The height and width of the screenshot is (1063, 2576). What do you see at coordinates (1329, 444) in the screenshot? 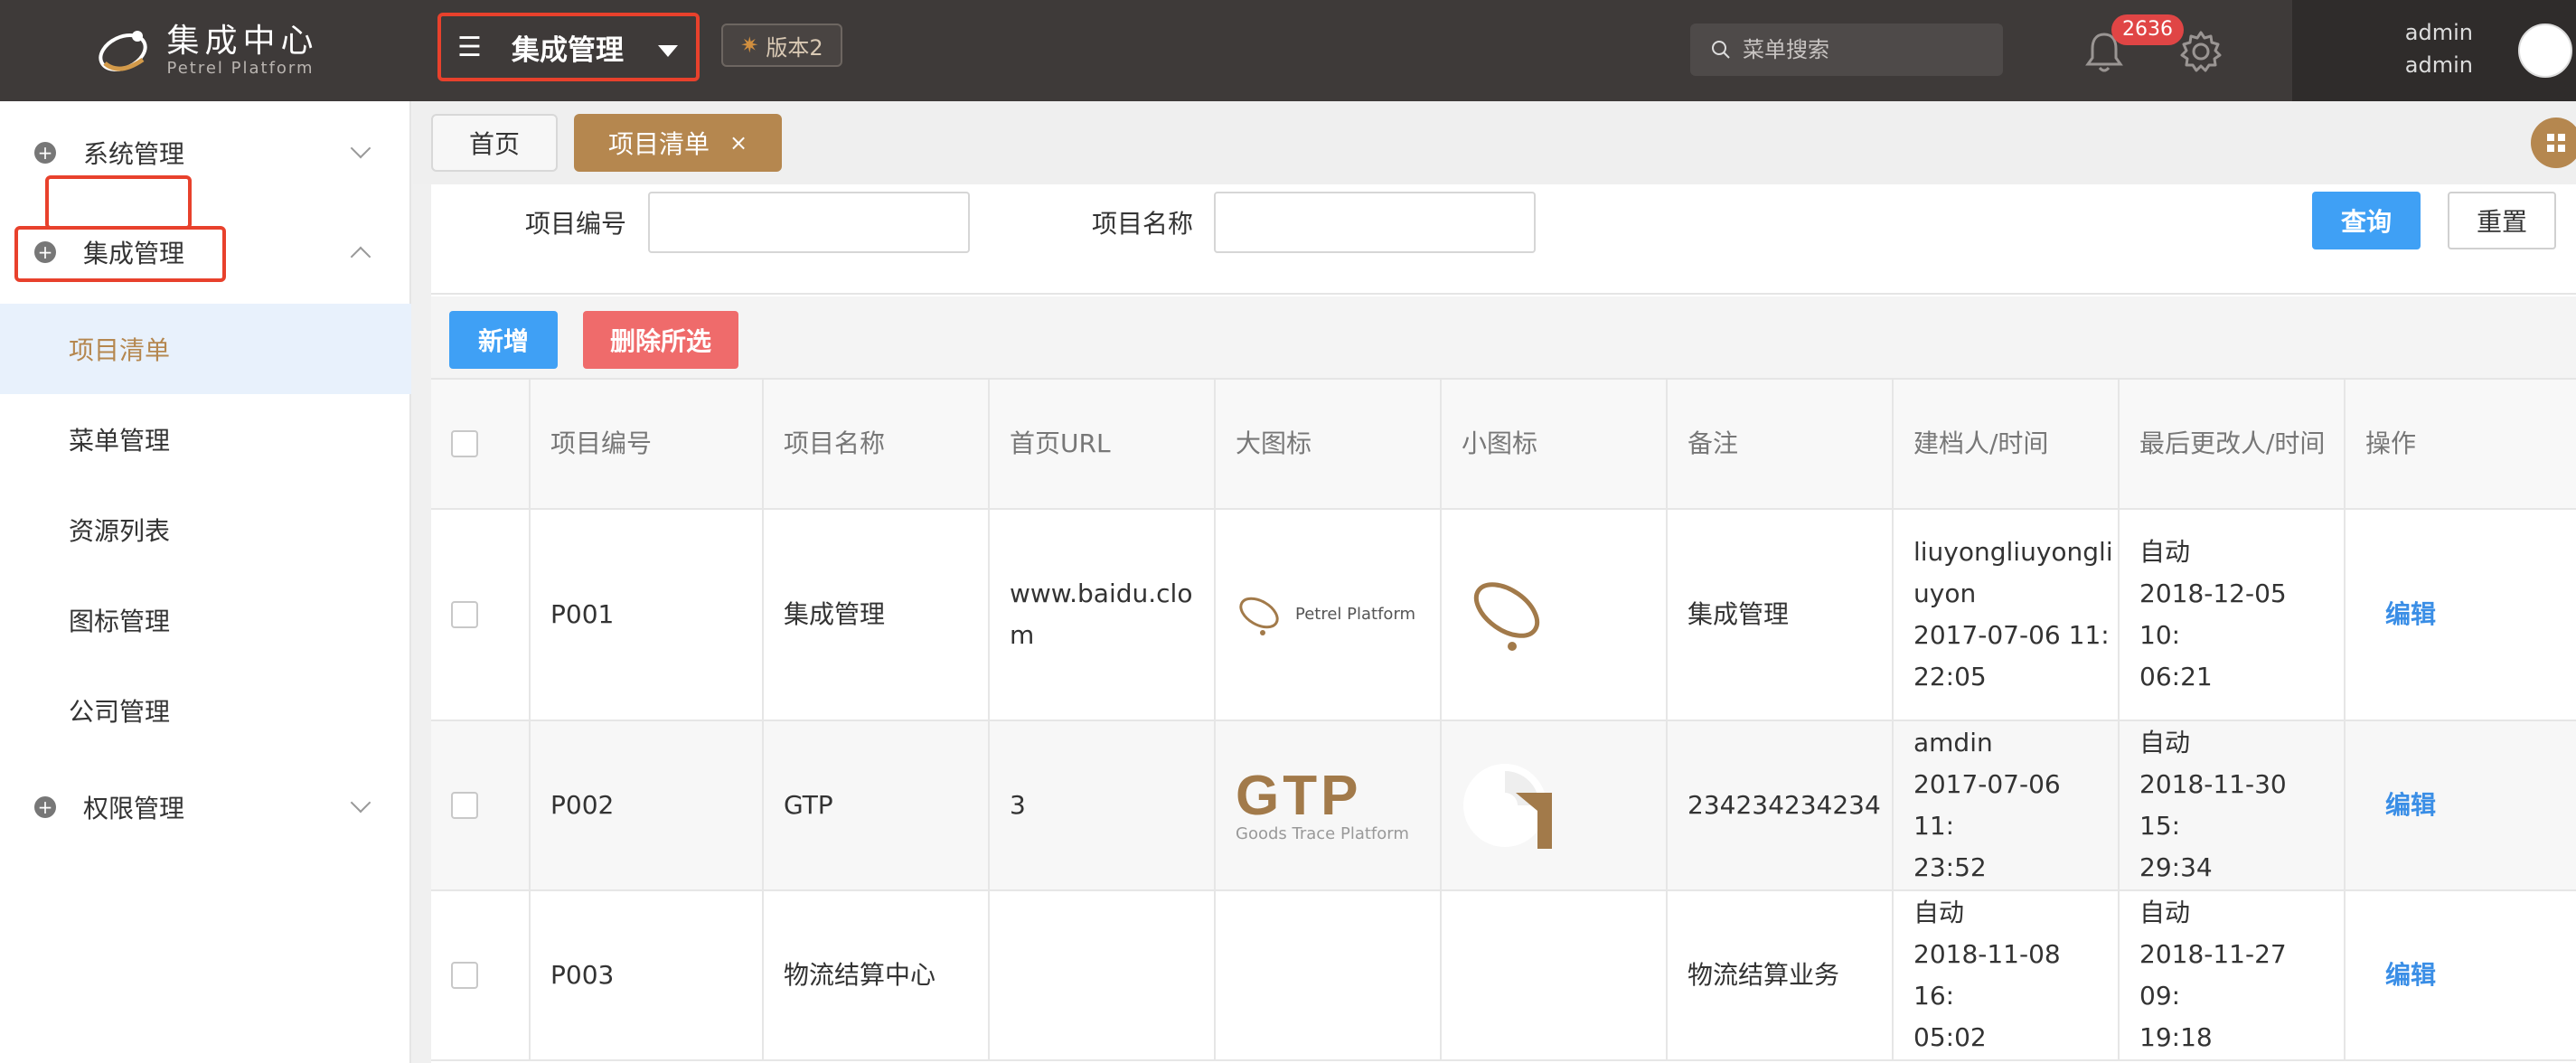
I see `header-cell: 大图标` at bounding box center [1329, 444].